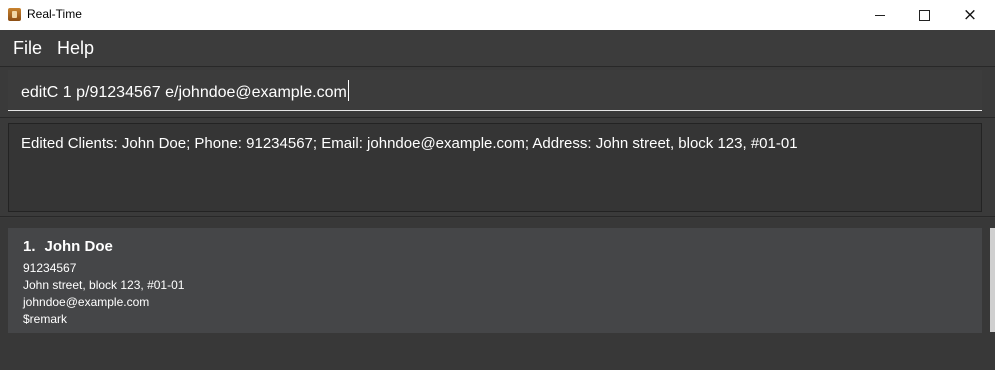  What do you see at coordinates (497, 48) in the screenshot?
I see `menu-bar: File Help` at bounding box center [497, 48].